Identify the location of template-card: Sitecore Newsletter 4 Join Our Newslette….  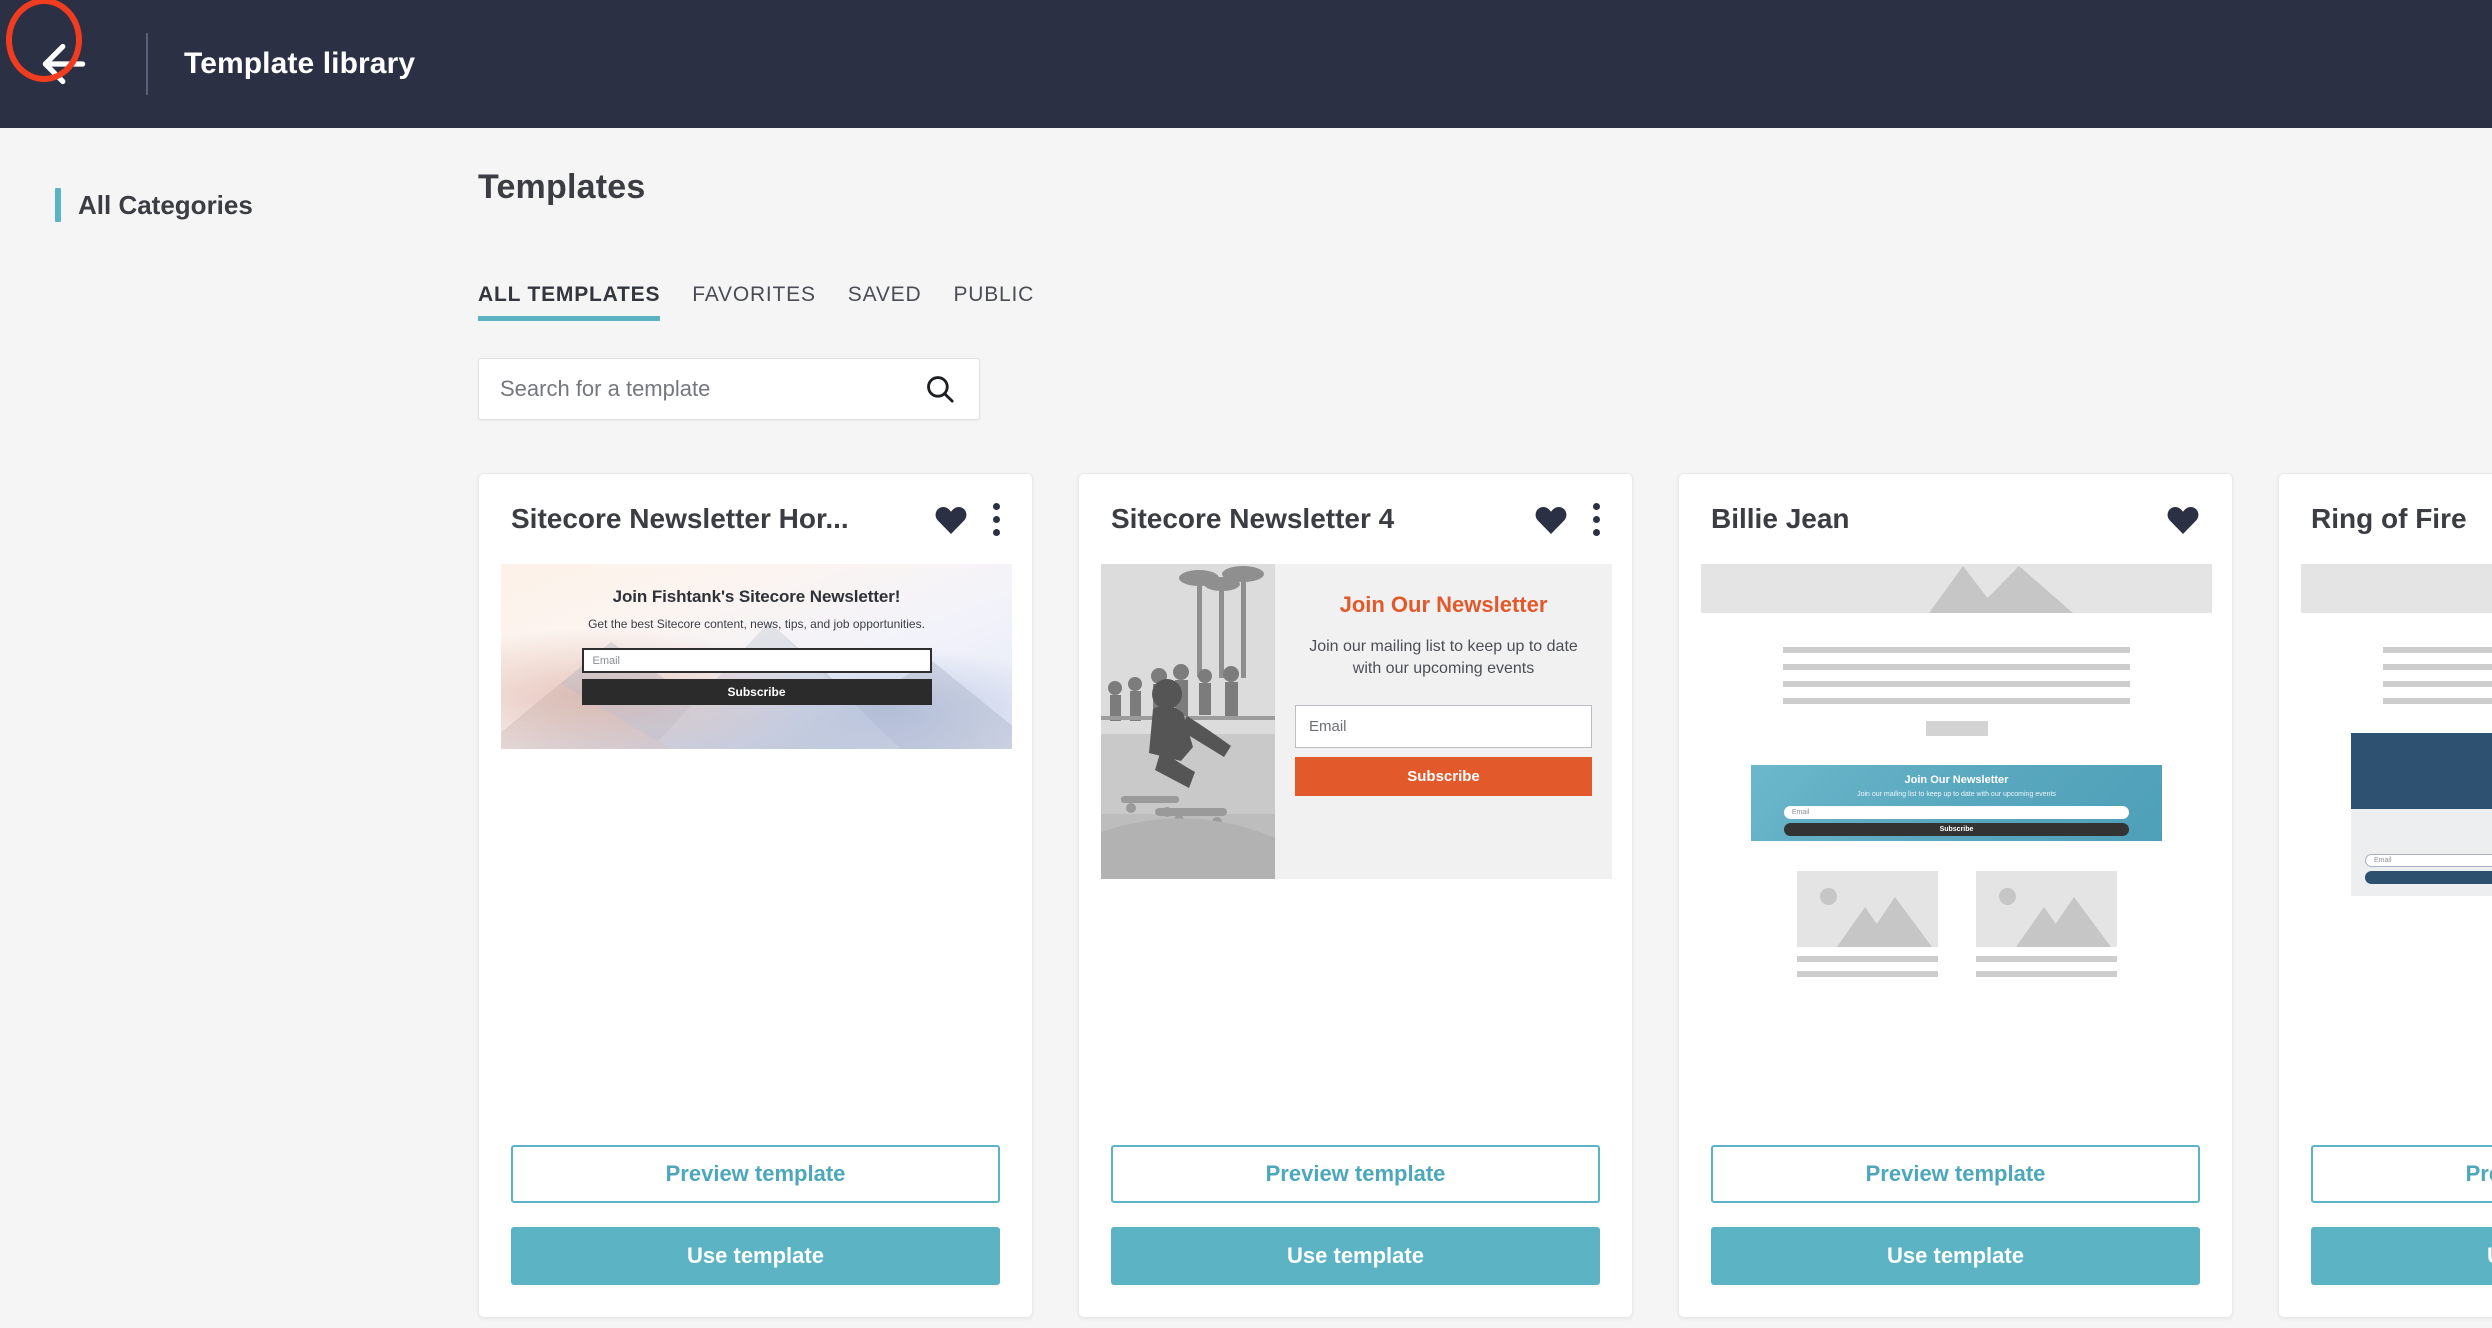
(1355, 895).